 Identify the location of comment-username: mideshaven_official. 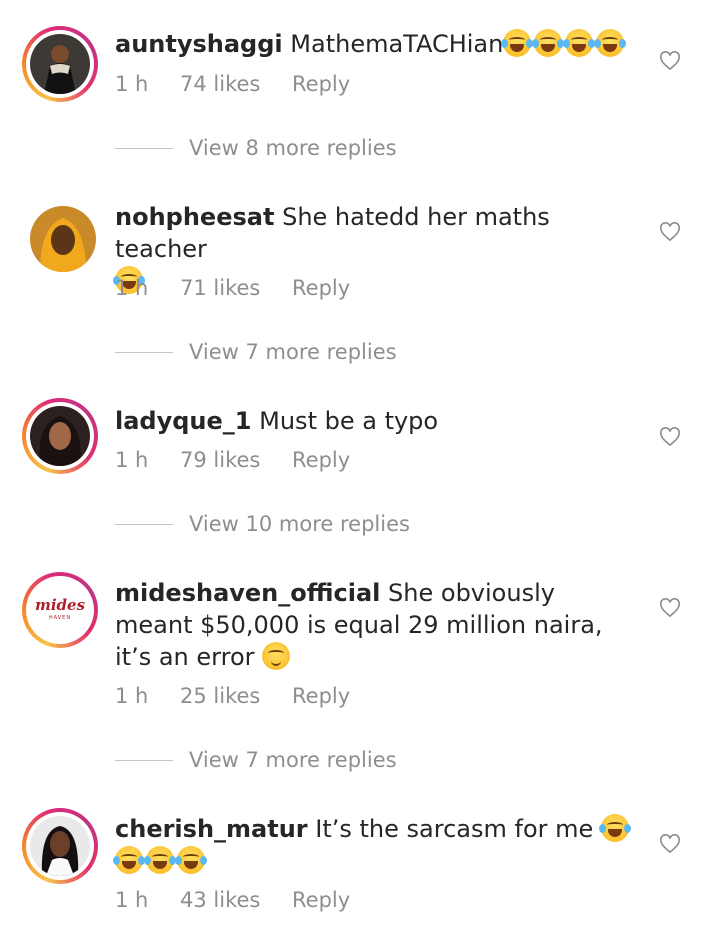
(247, 593).